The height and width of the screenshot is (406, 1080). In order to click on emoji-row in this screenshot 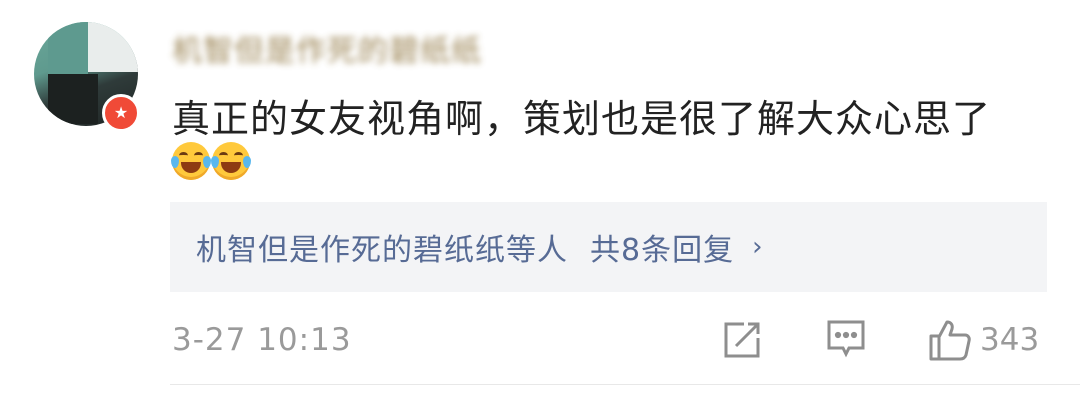, I will do `click(211, 161)`.